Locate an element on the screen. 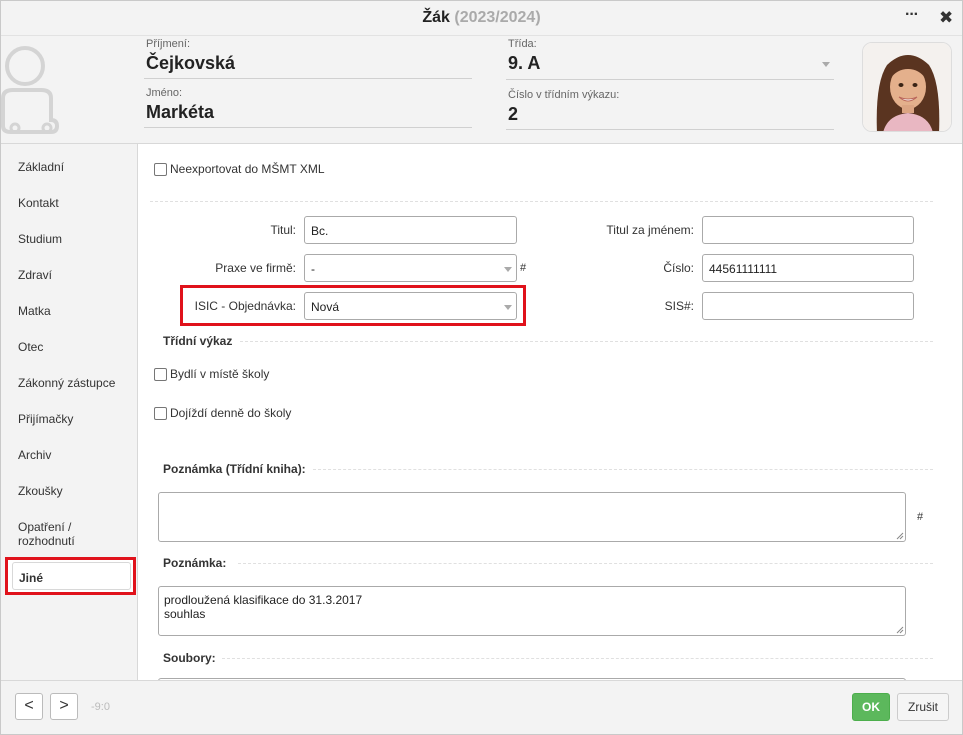  praxe-select: - is located at coordinates (410, 268).